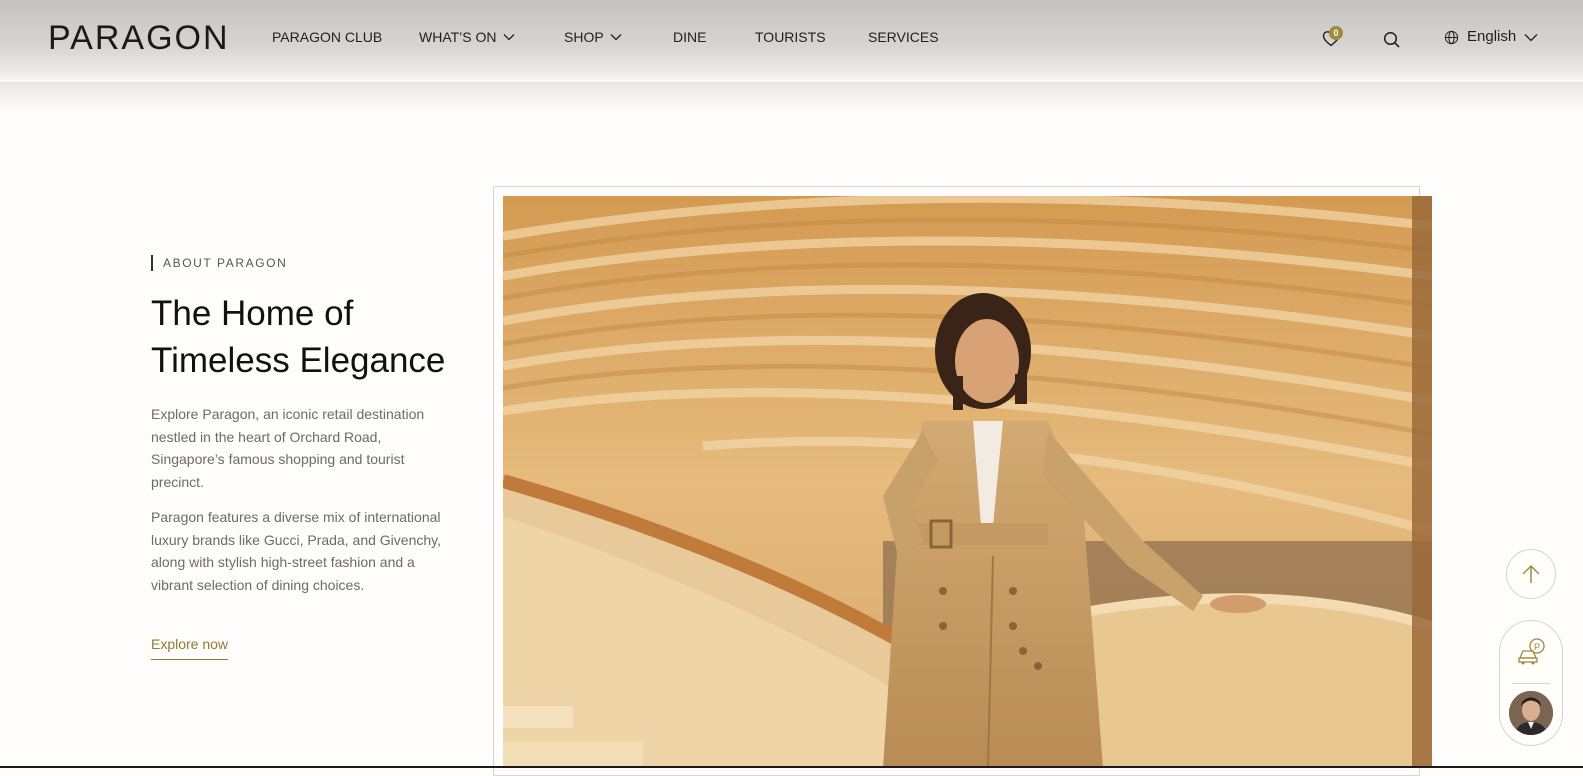 This screenshot has height=776, width=1583. What do you see at coordinates (1392, 40) in the screenshot?
I see `search-icon` at bounding box center [1392, 40].